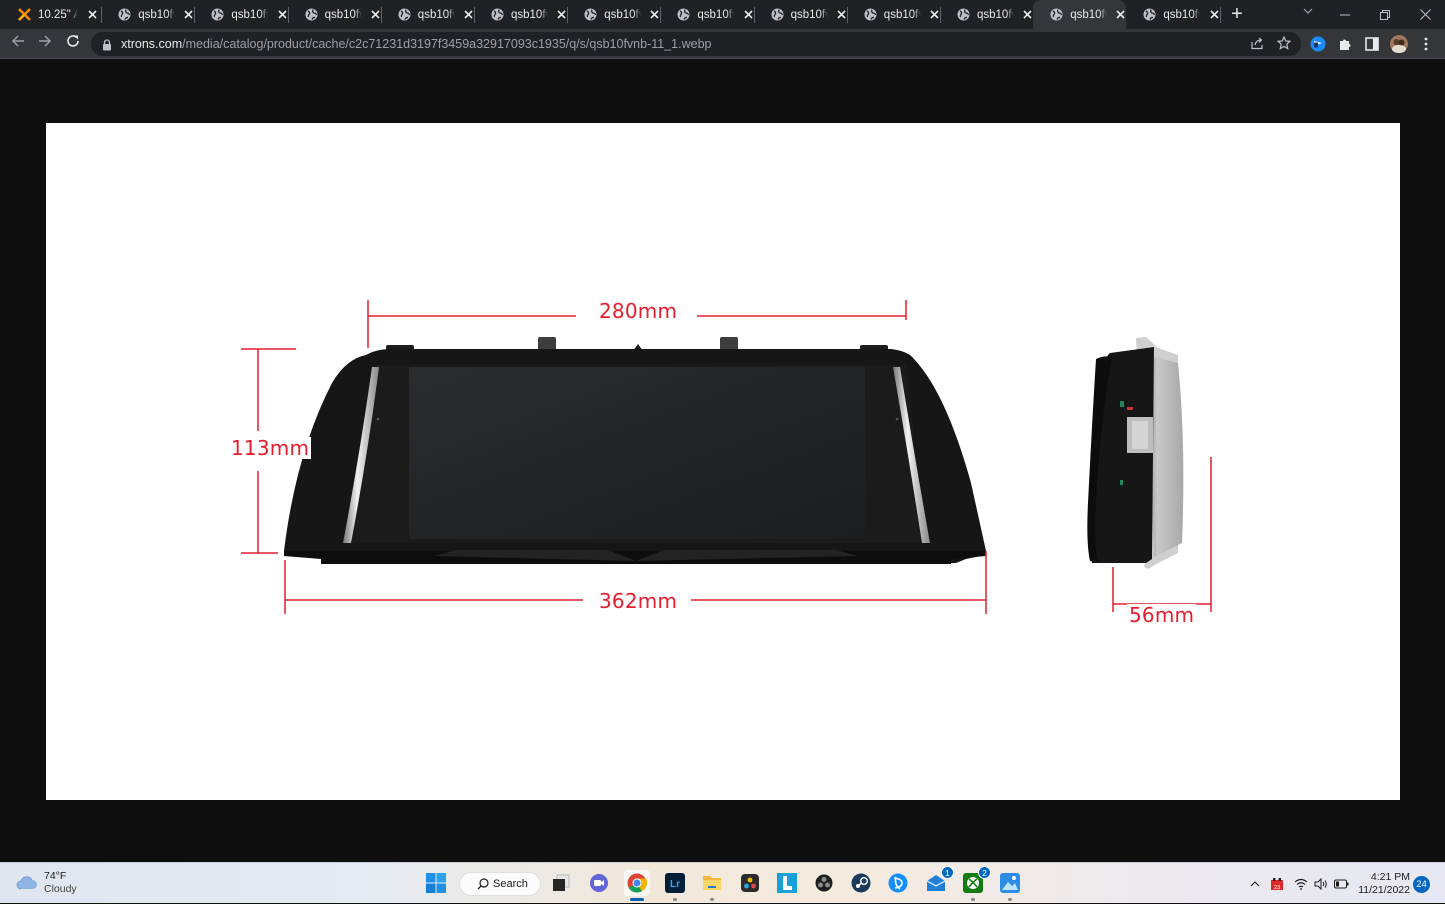 Image resolution: width=1445 pixels, height=904 pixels. I want to click on volume-control, so click(1321, 883).